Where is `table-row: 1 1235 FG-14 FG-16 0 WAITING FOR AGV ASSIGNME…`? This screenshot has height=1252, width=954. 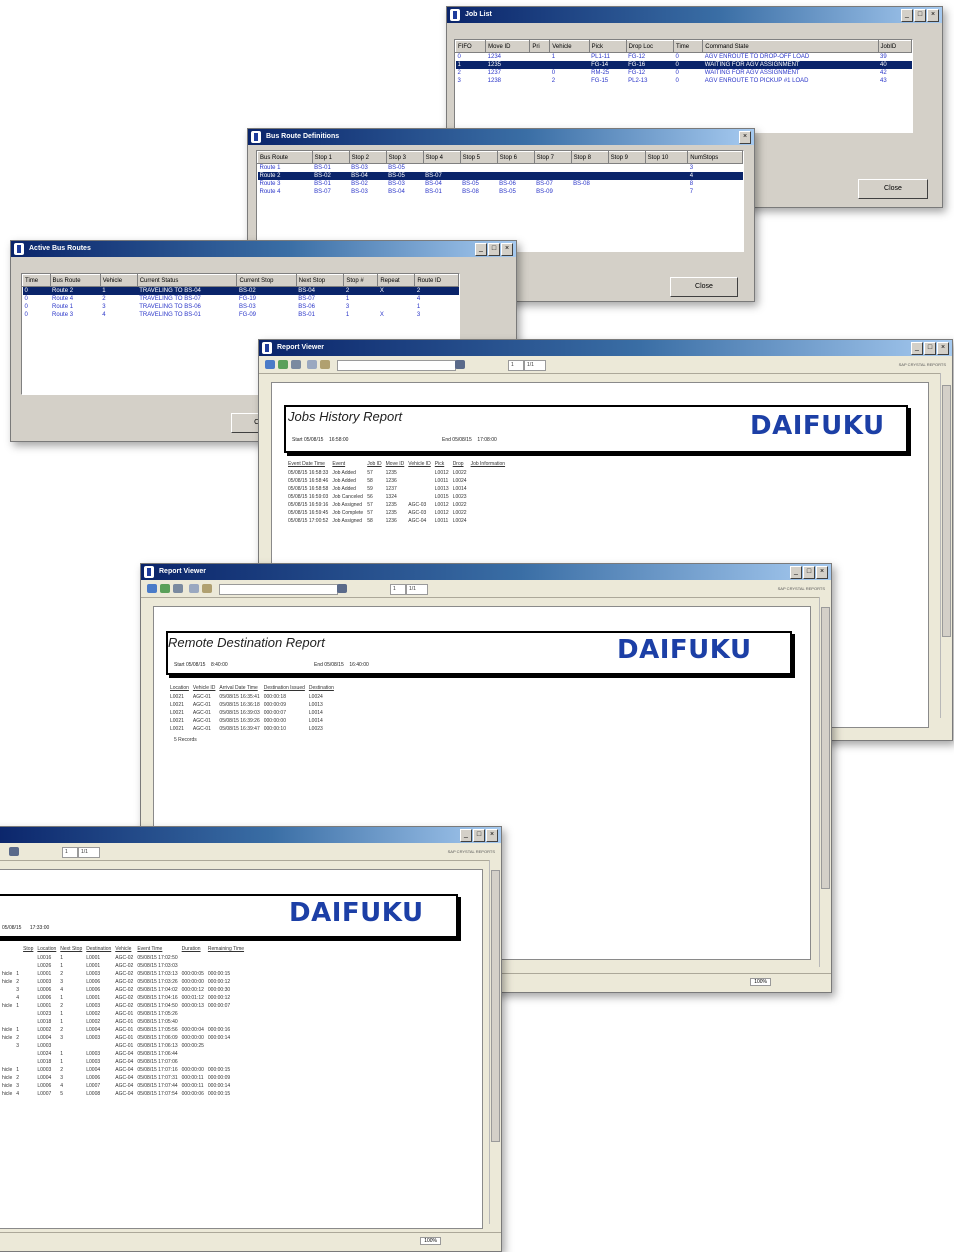
table-row: 1 1235 FG-14 FG-16 0 WAITING FOR AGV ASSIGNME… is located at coordinates (683, 65).